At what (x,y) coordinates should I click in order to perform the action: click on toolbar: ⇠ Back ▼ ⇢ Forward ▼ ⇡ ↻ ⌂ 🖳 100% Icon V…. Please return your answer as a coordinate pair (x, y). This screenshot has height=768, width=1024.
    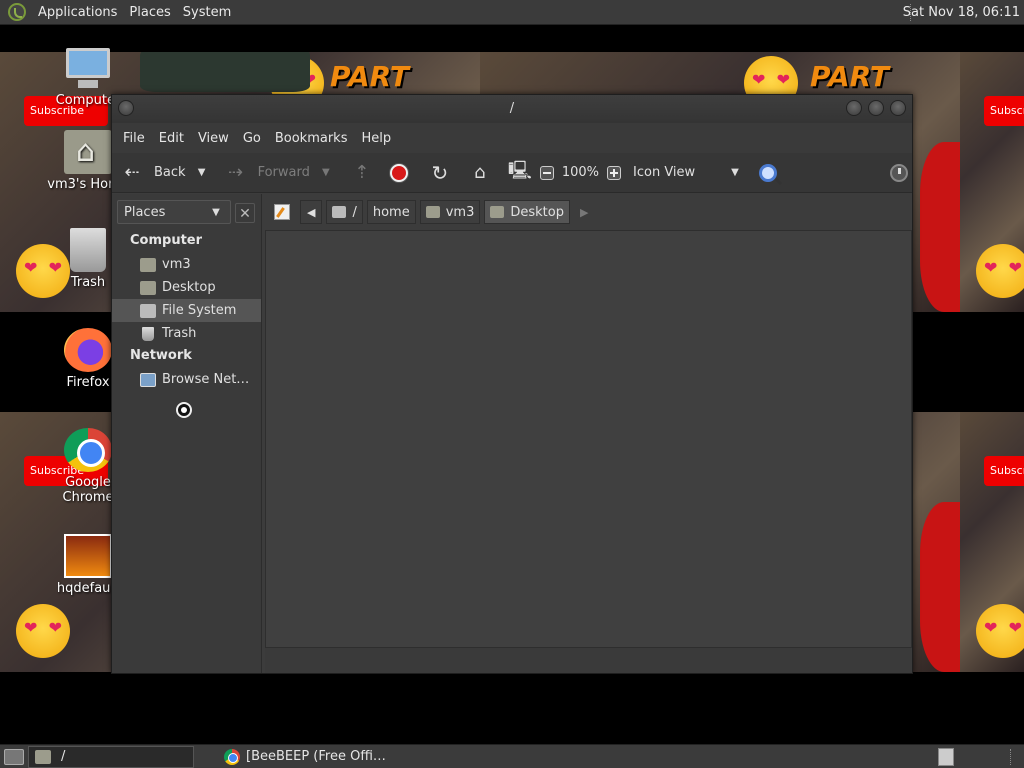
    Looking at the image, I should click on (512, 173).